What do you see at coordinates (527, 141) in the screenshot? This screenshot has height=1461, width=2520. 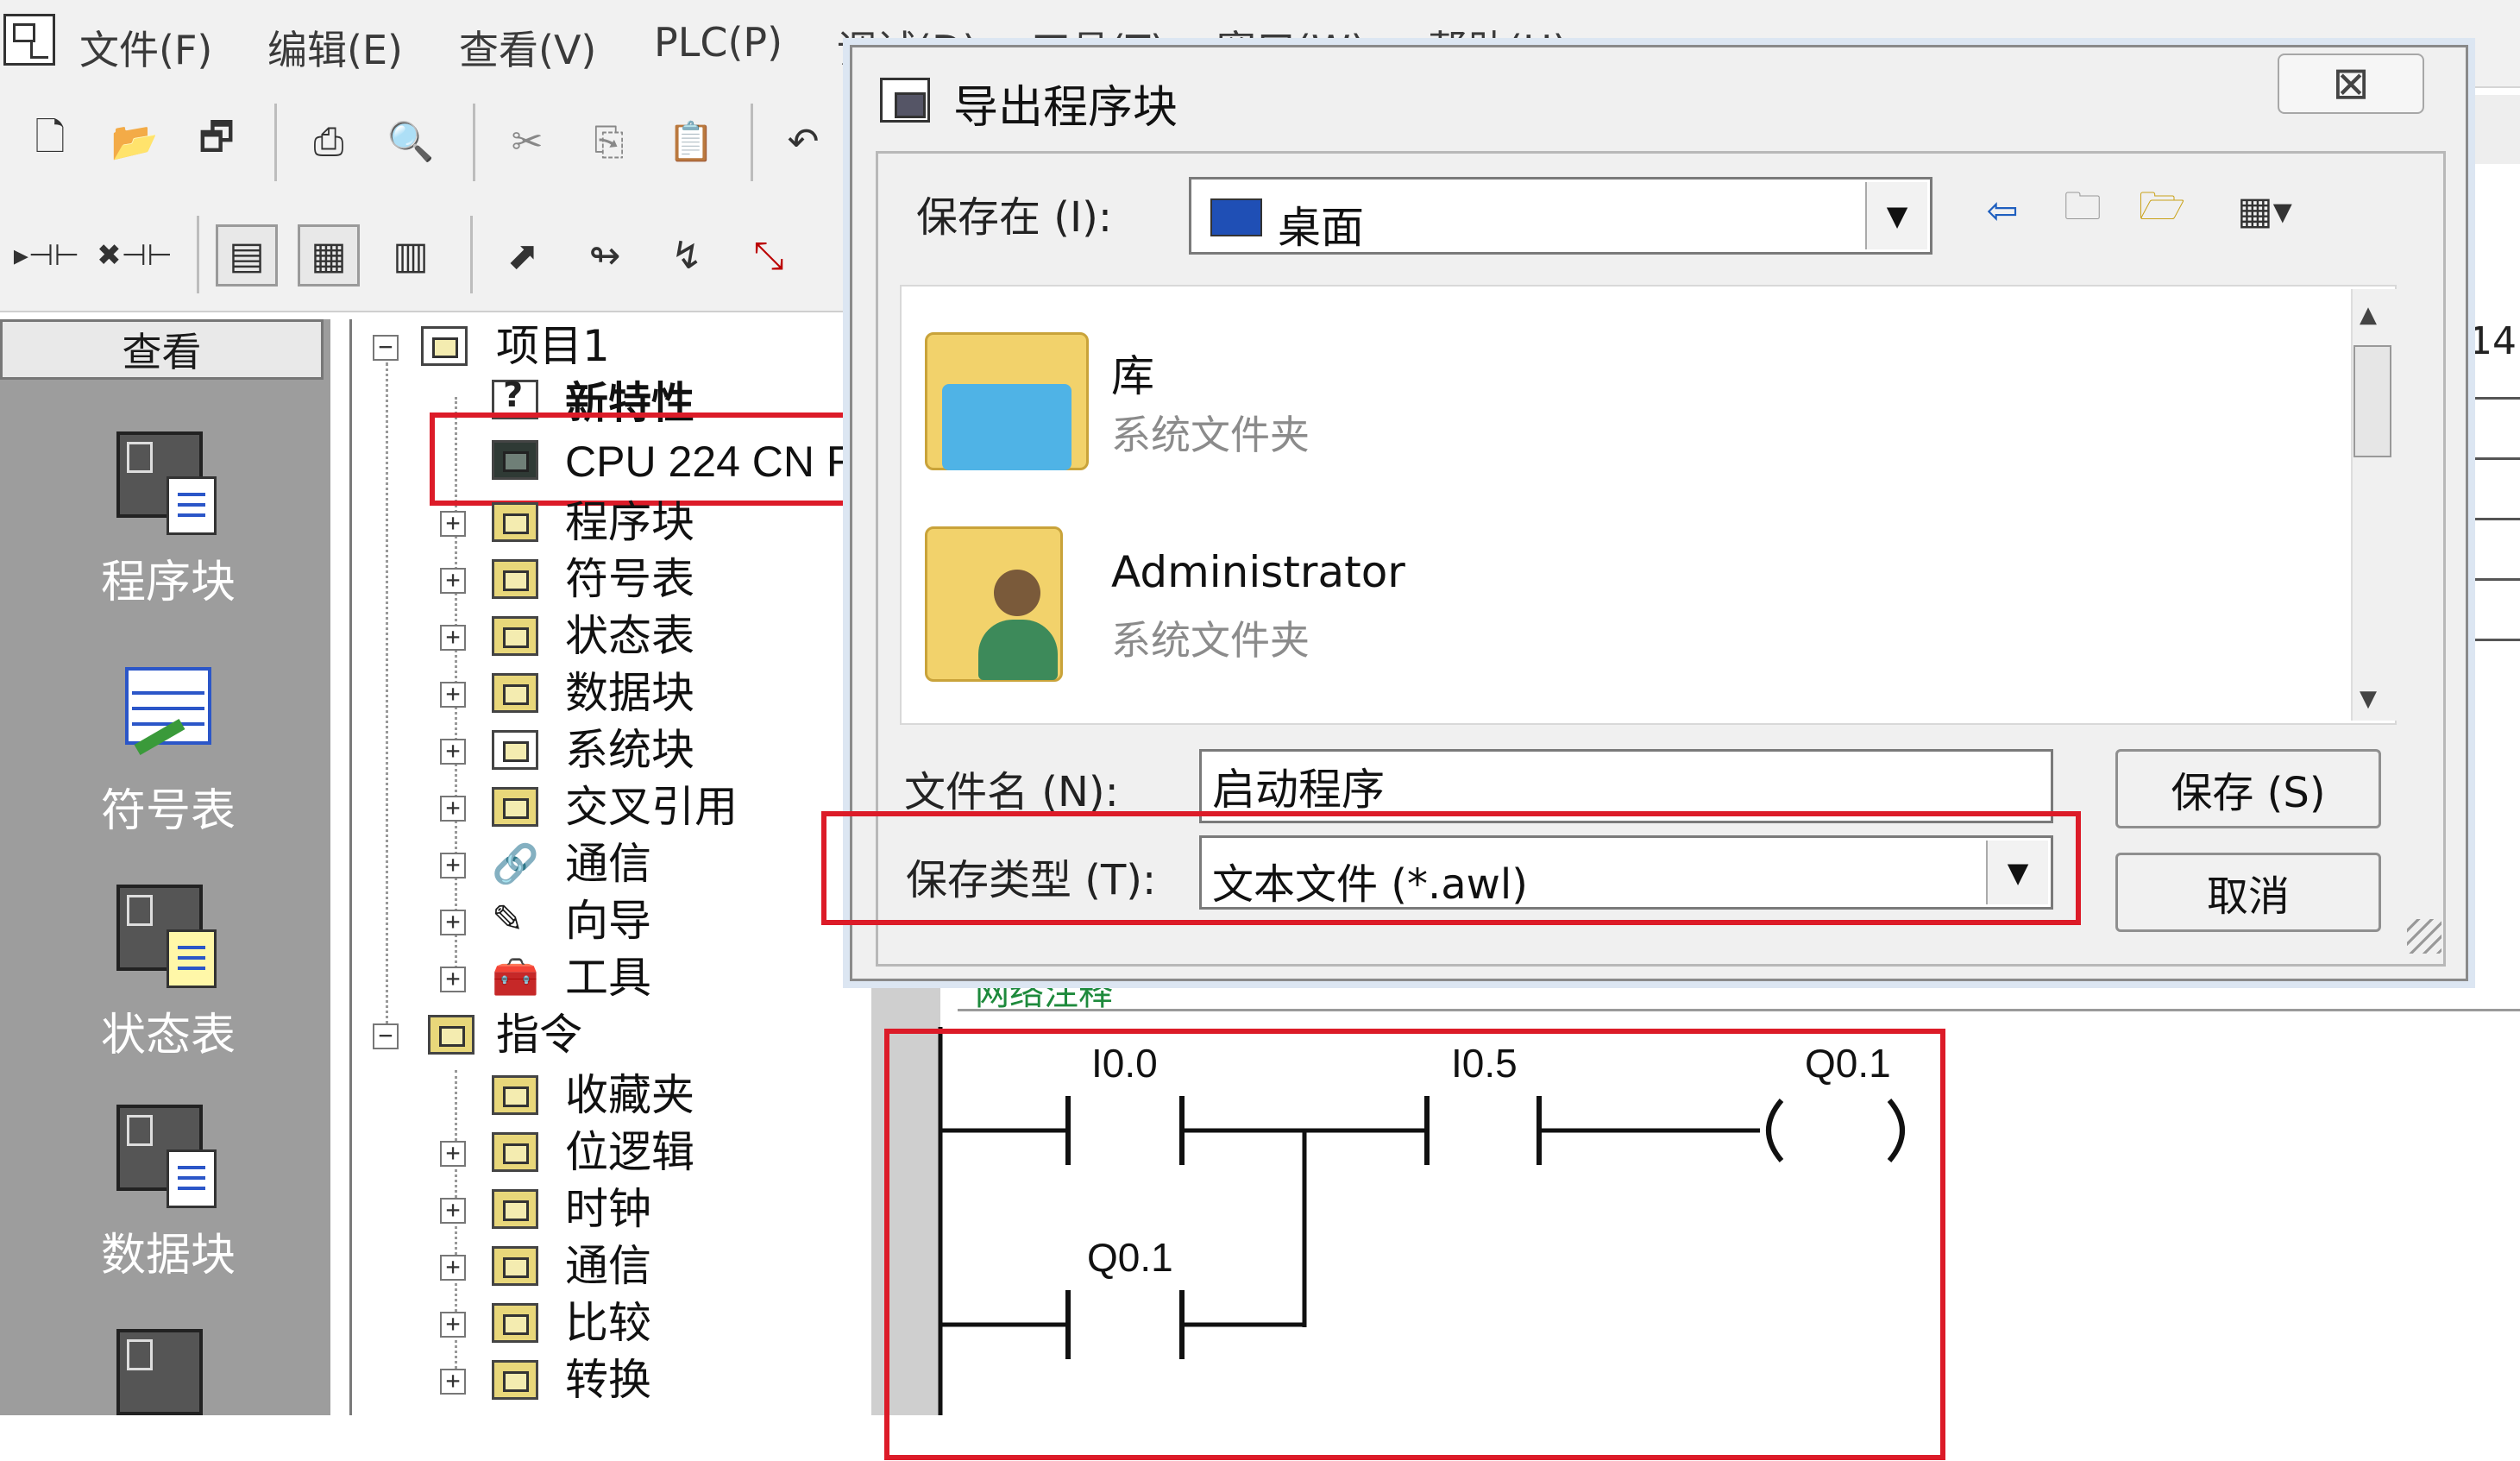 I see `cut-icon: ✂` at bounding box center [527, 141].